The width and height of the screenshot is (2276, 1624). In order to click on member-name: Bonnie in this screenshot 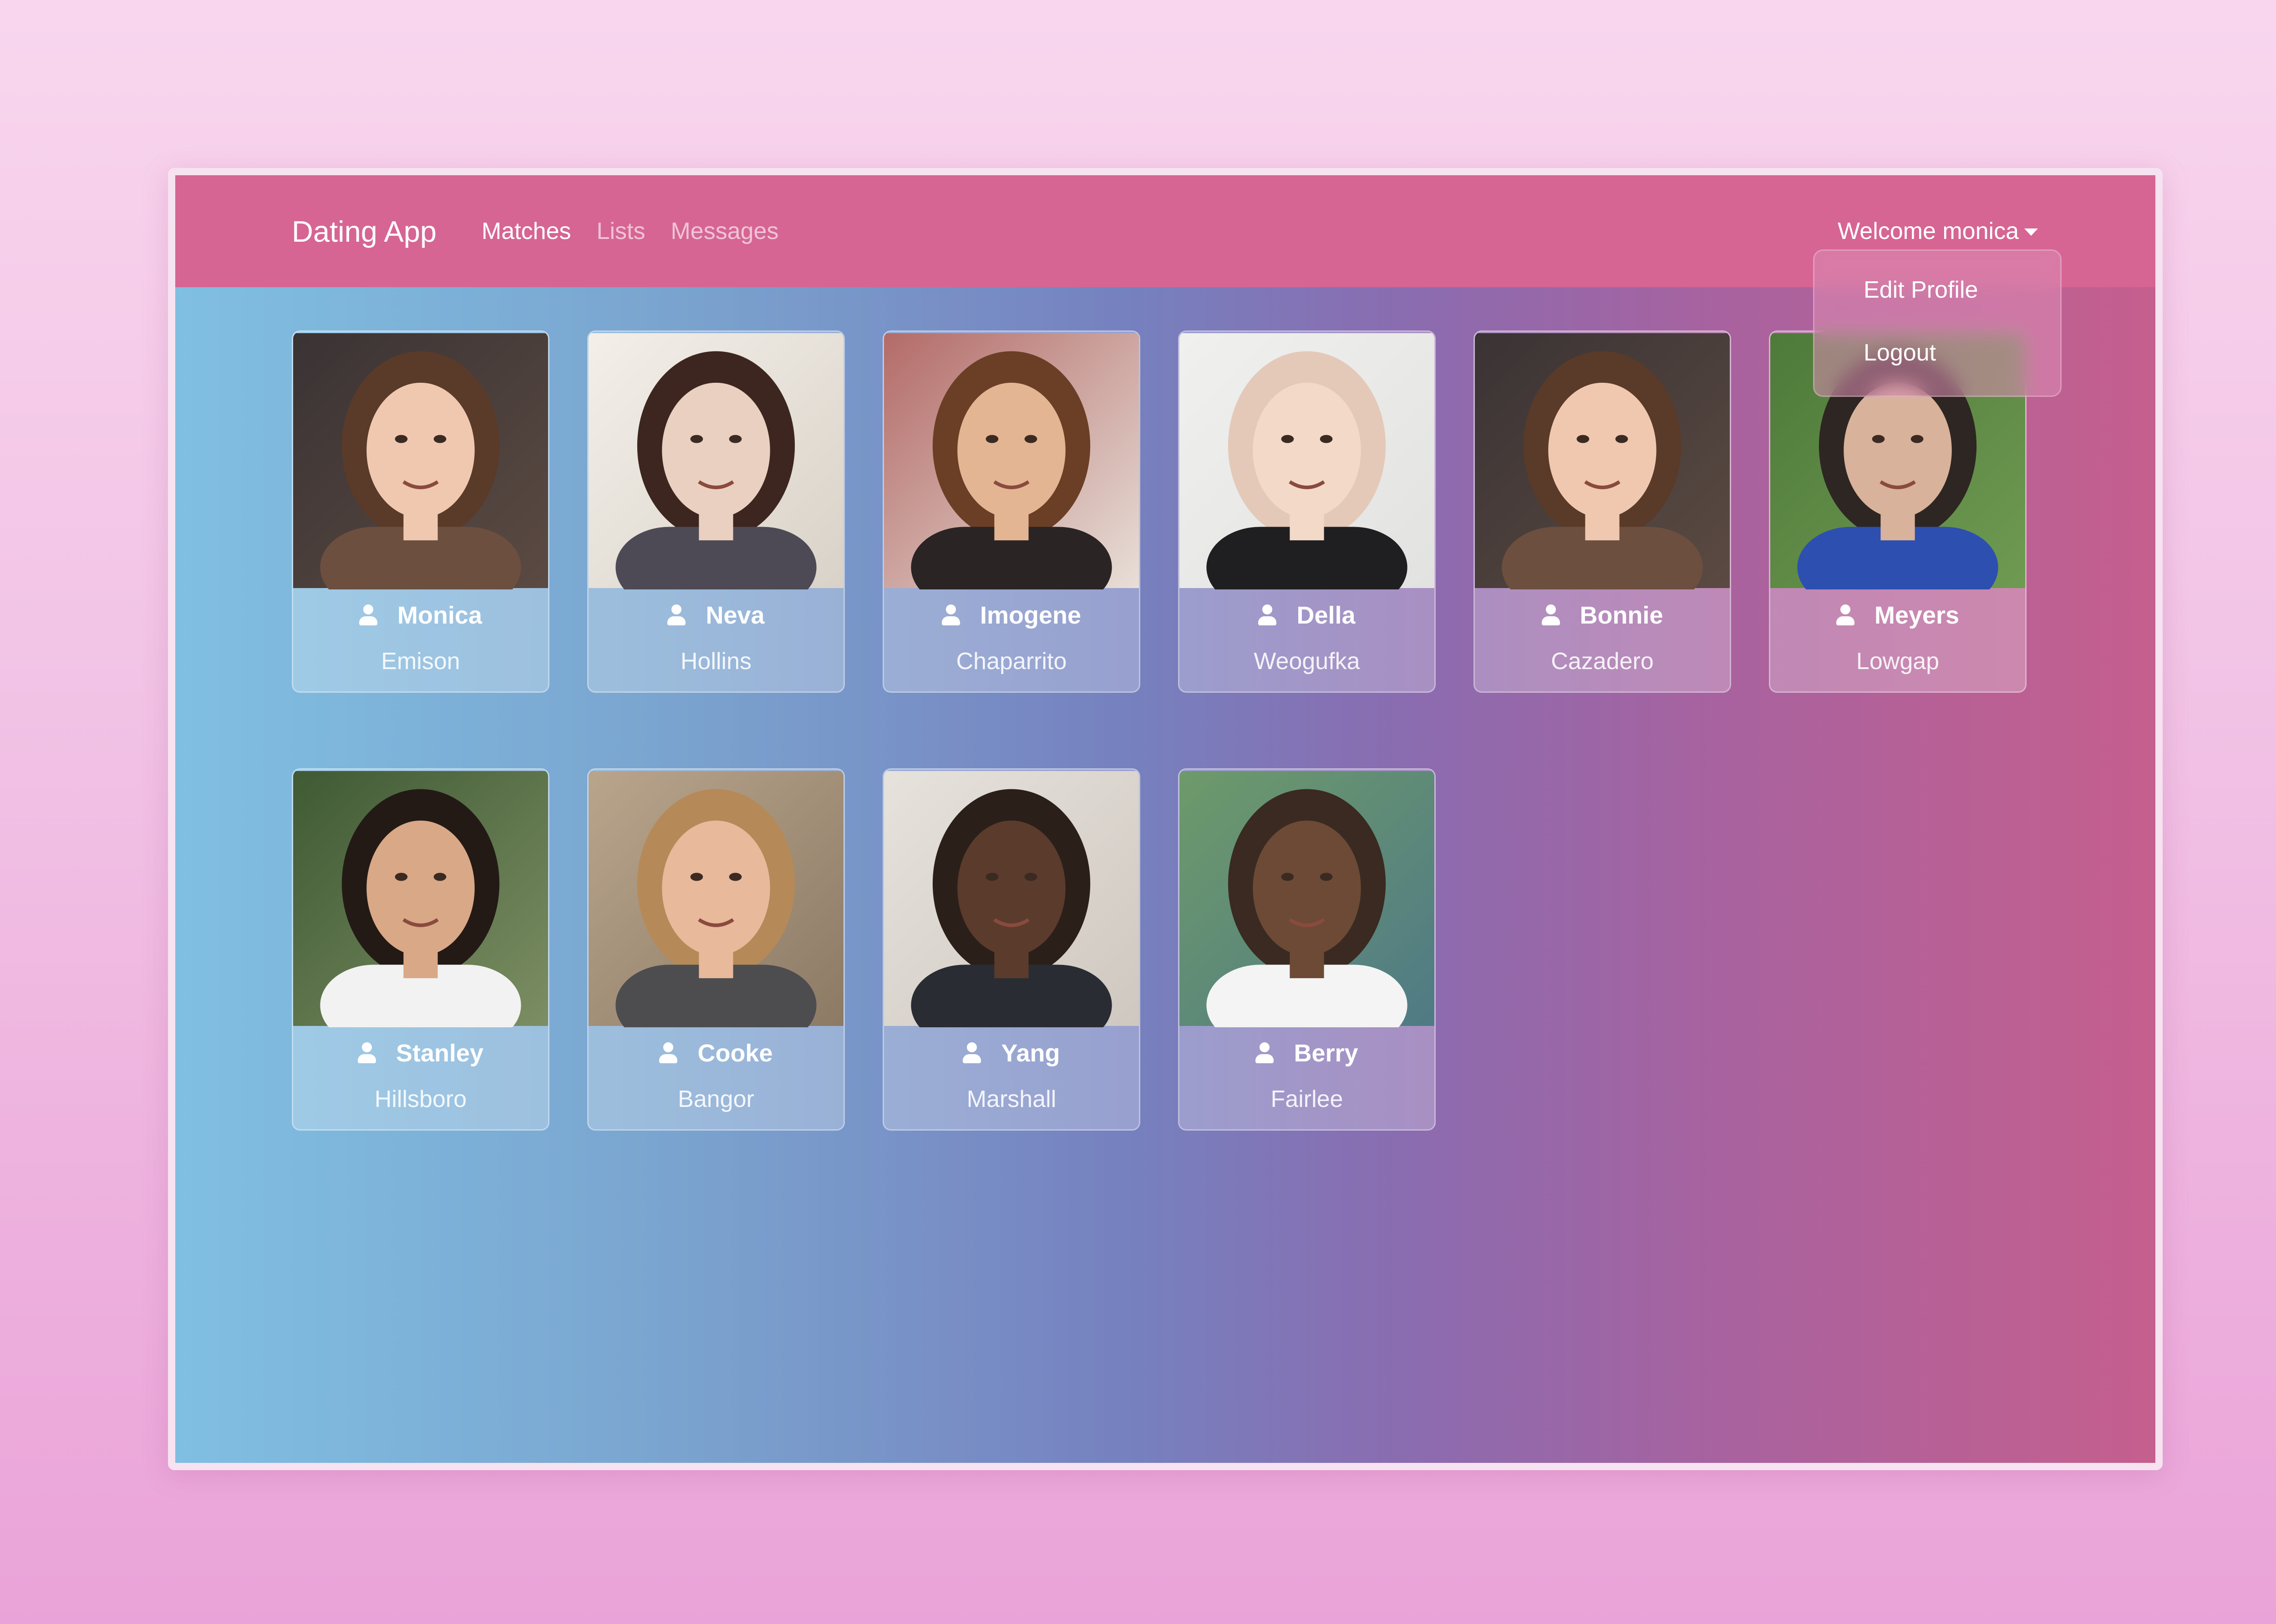, I will do `click(1621, 616)`.